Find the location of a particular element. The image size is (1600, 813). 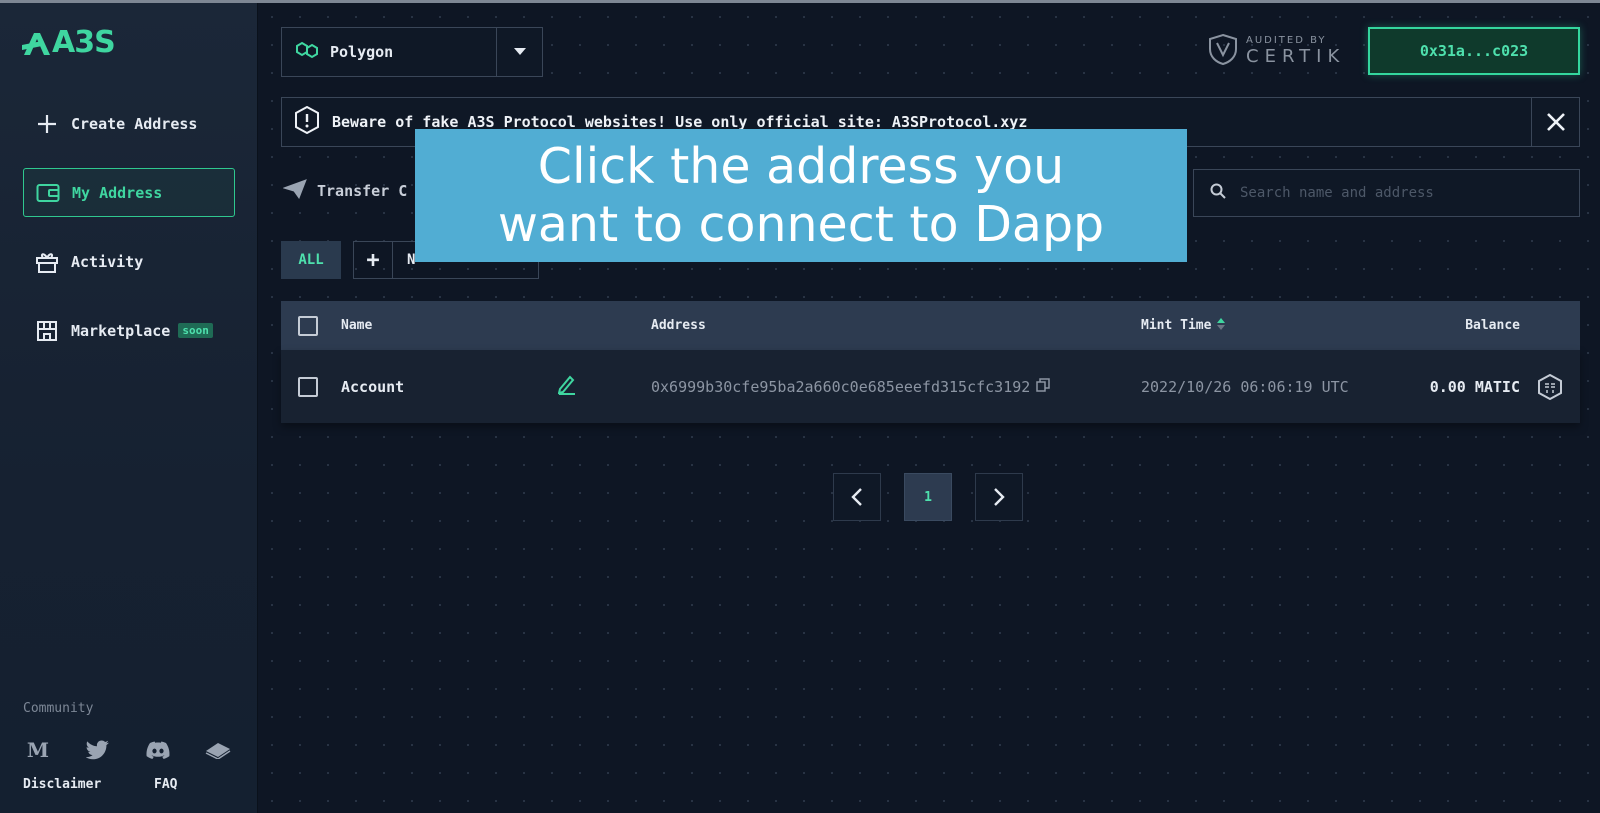

account-name: Account is located at coordinates (372, 387).